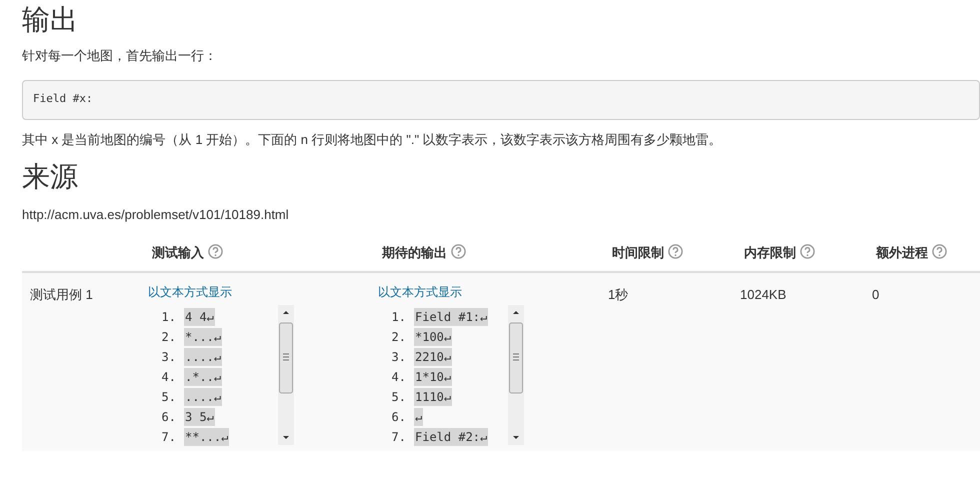 The width and height of the screenshot is (980, 480). I want to click on column-header: 额外进程, so click(911, 252).